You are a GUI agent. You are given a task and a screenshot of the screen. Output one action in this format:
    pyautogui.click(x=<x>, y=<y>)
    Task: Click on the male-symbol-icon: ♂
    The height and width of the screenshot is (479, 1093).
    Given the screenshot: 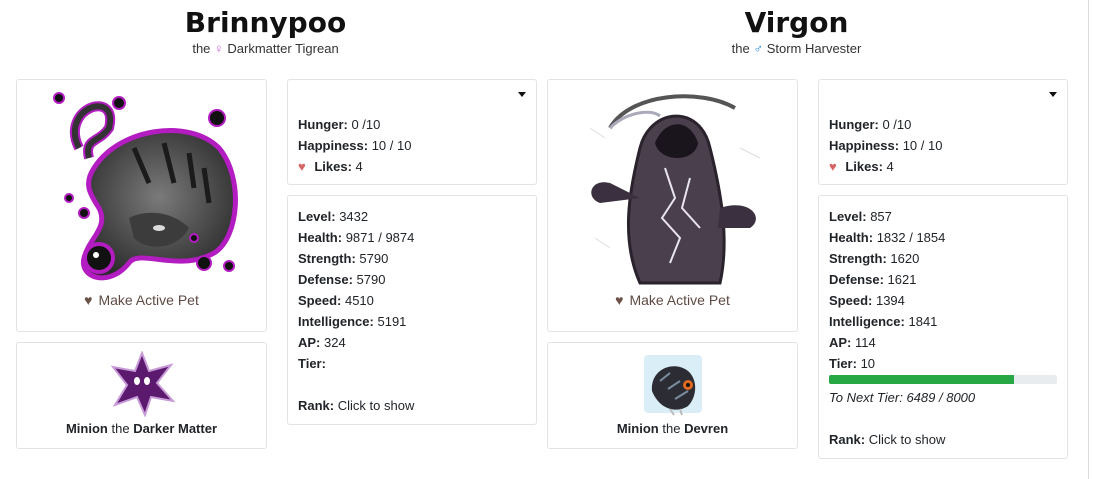 What is the action you would take?
    pyautogui.click(x=758, y=48)
    